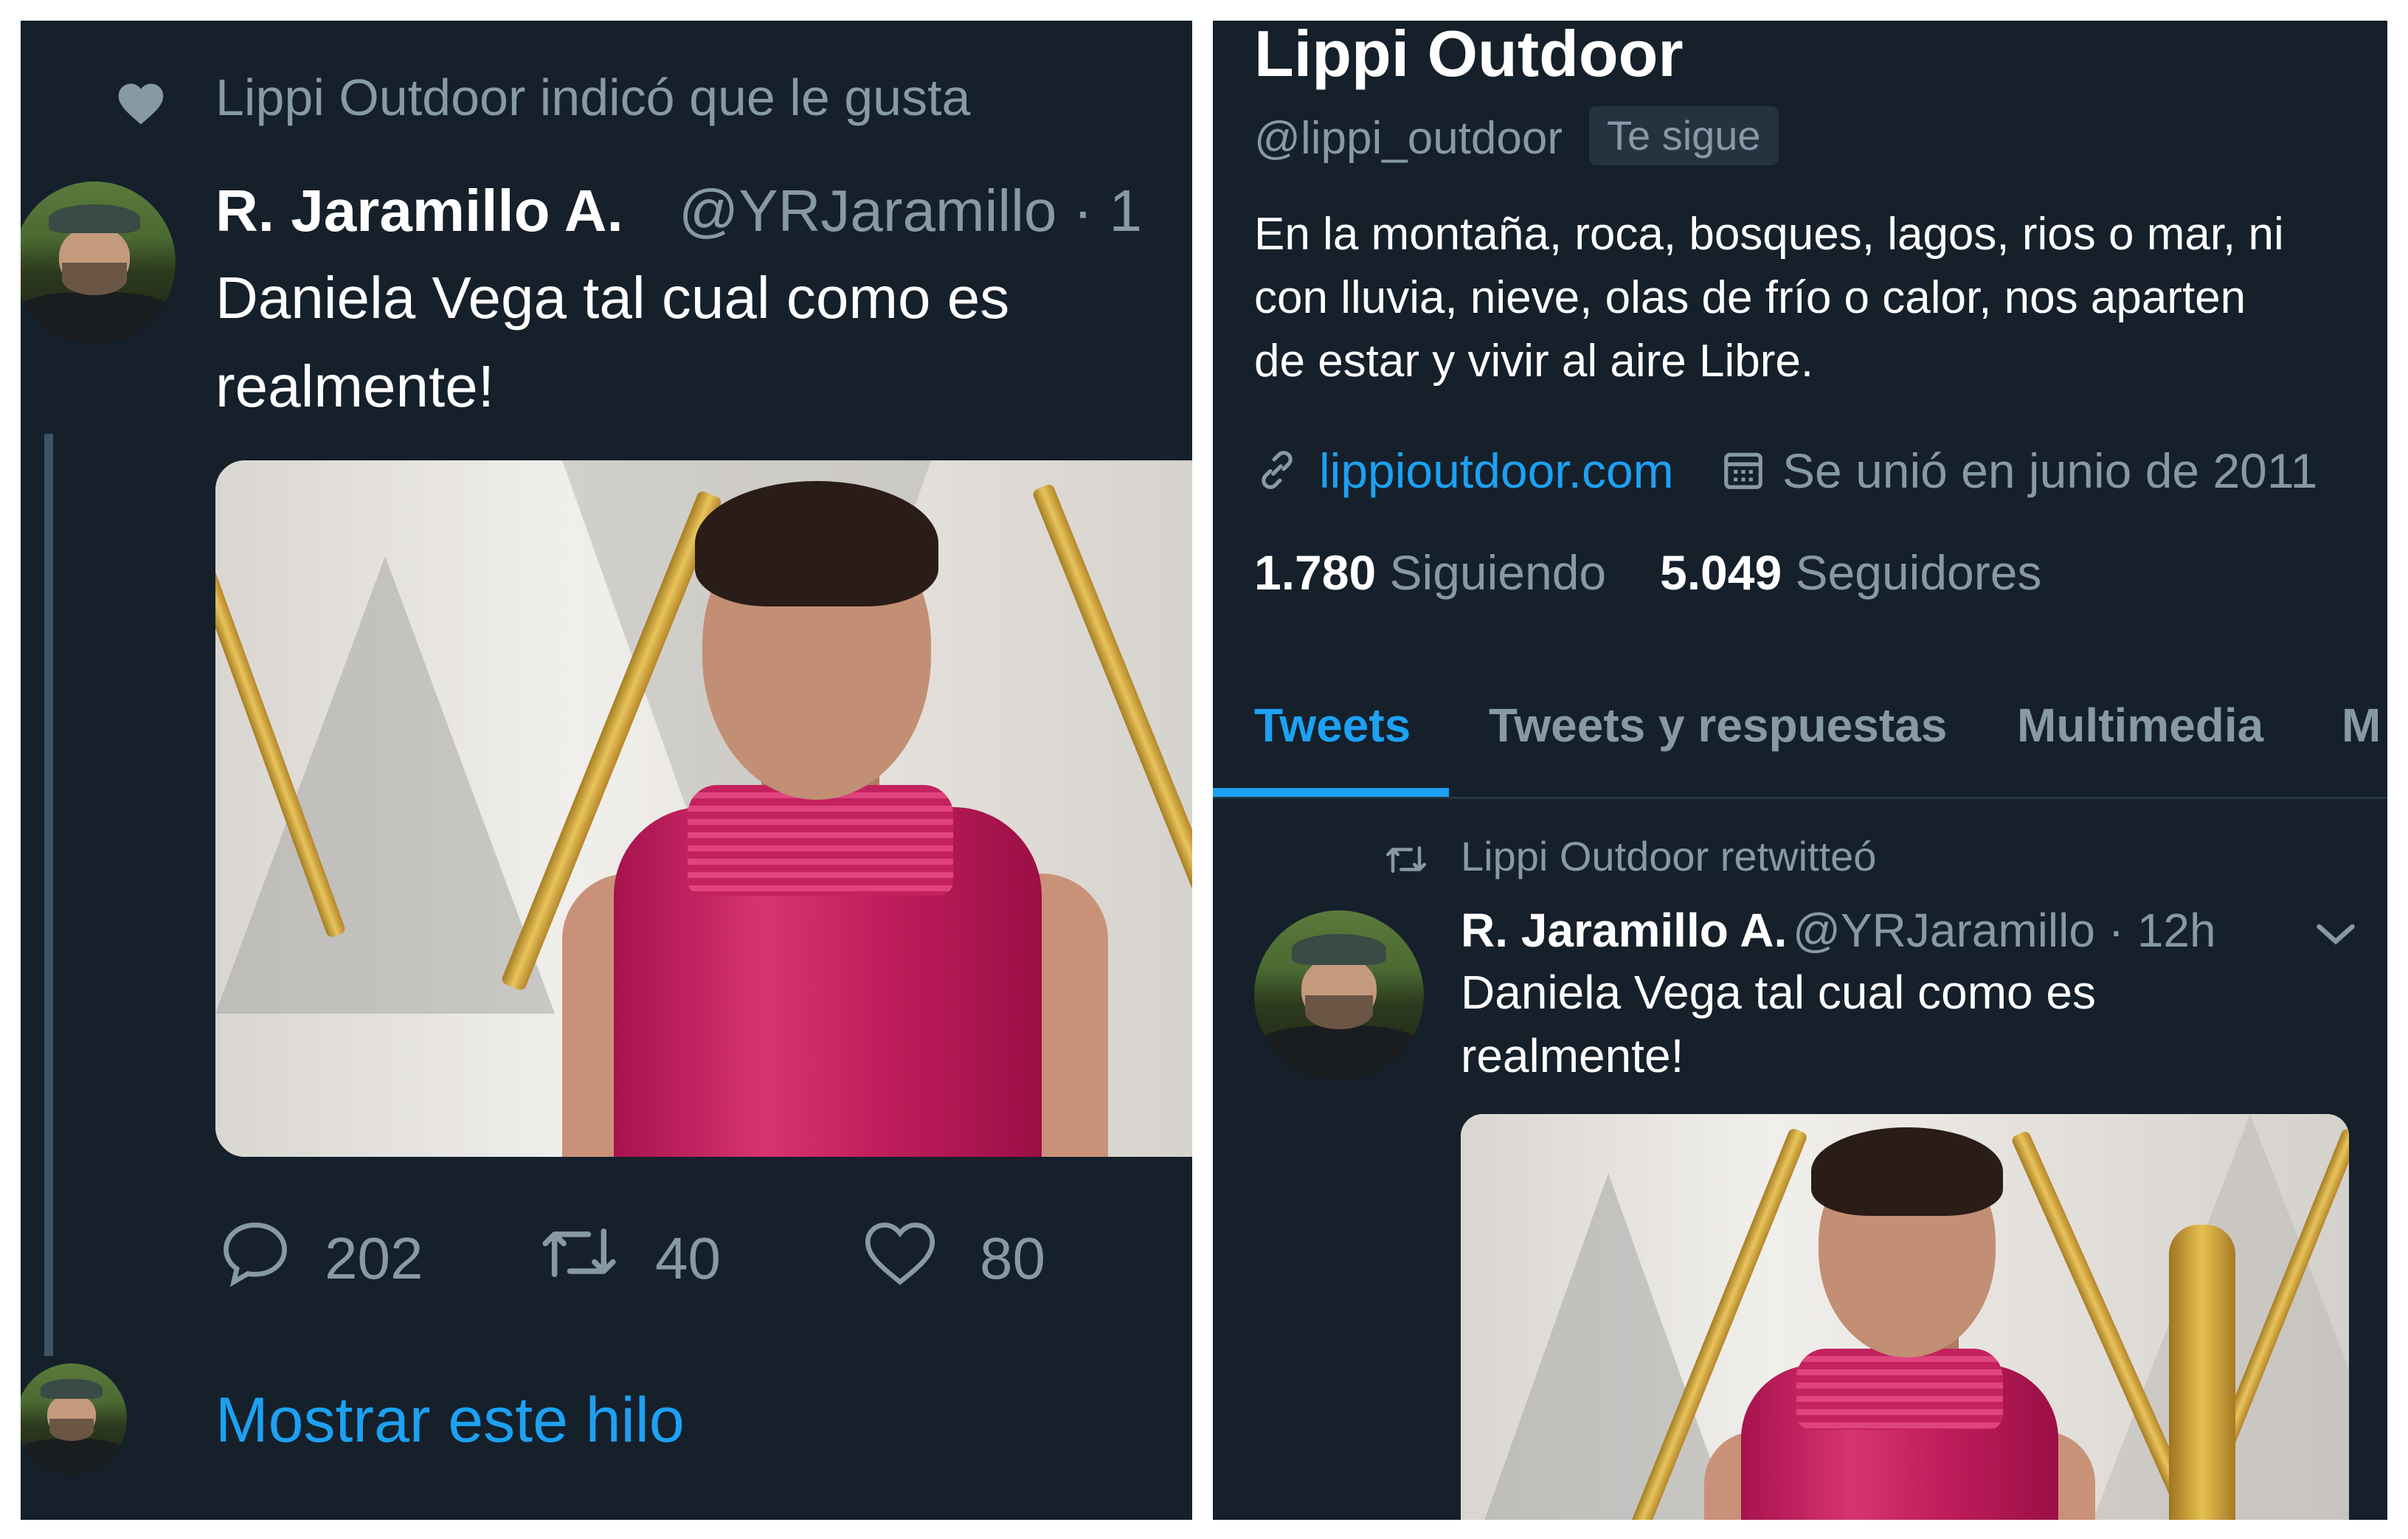  Describe the element at coordinates (1331, 793) in the screenshot. I see `active-tab-indicator` at that location.